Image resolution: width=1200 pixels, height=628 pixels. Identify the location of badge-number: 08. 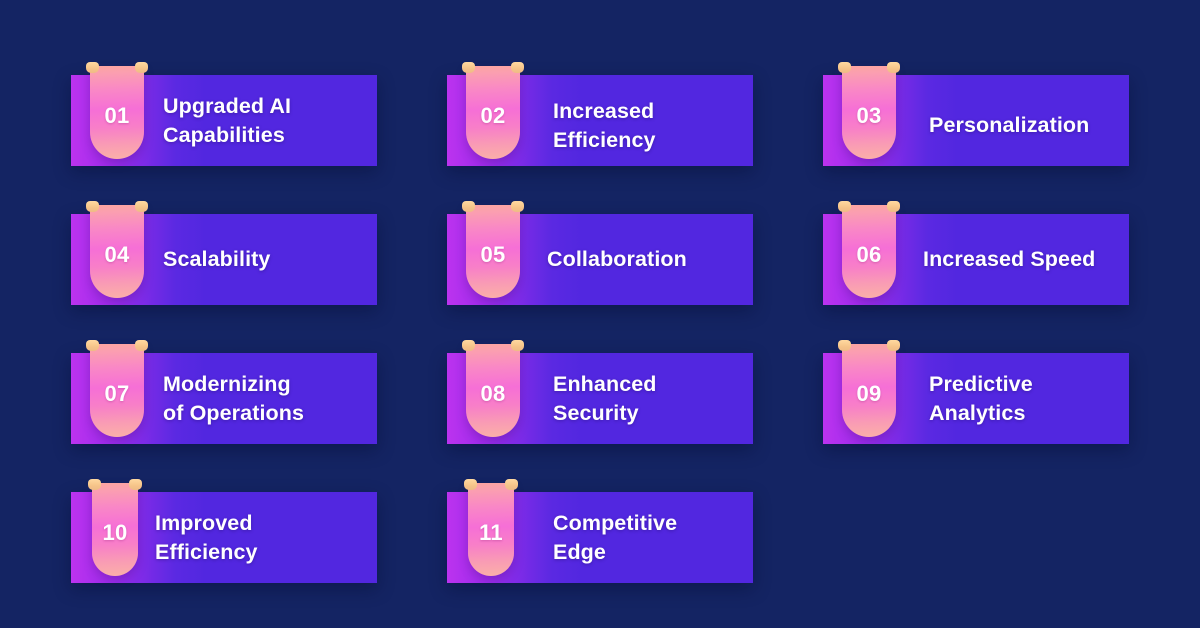
(493, 393).